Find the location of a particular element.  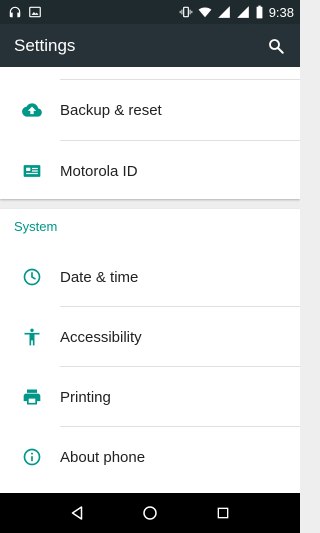

home-button is located at coordinates (150, 513).